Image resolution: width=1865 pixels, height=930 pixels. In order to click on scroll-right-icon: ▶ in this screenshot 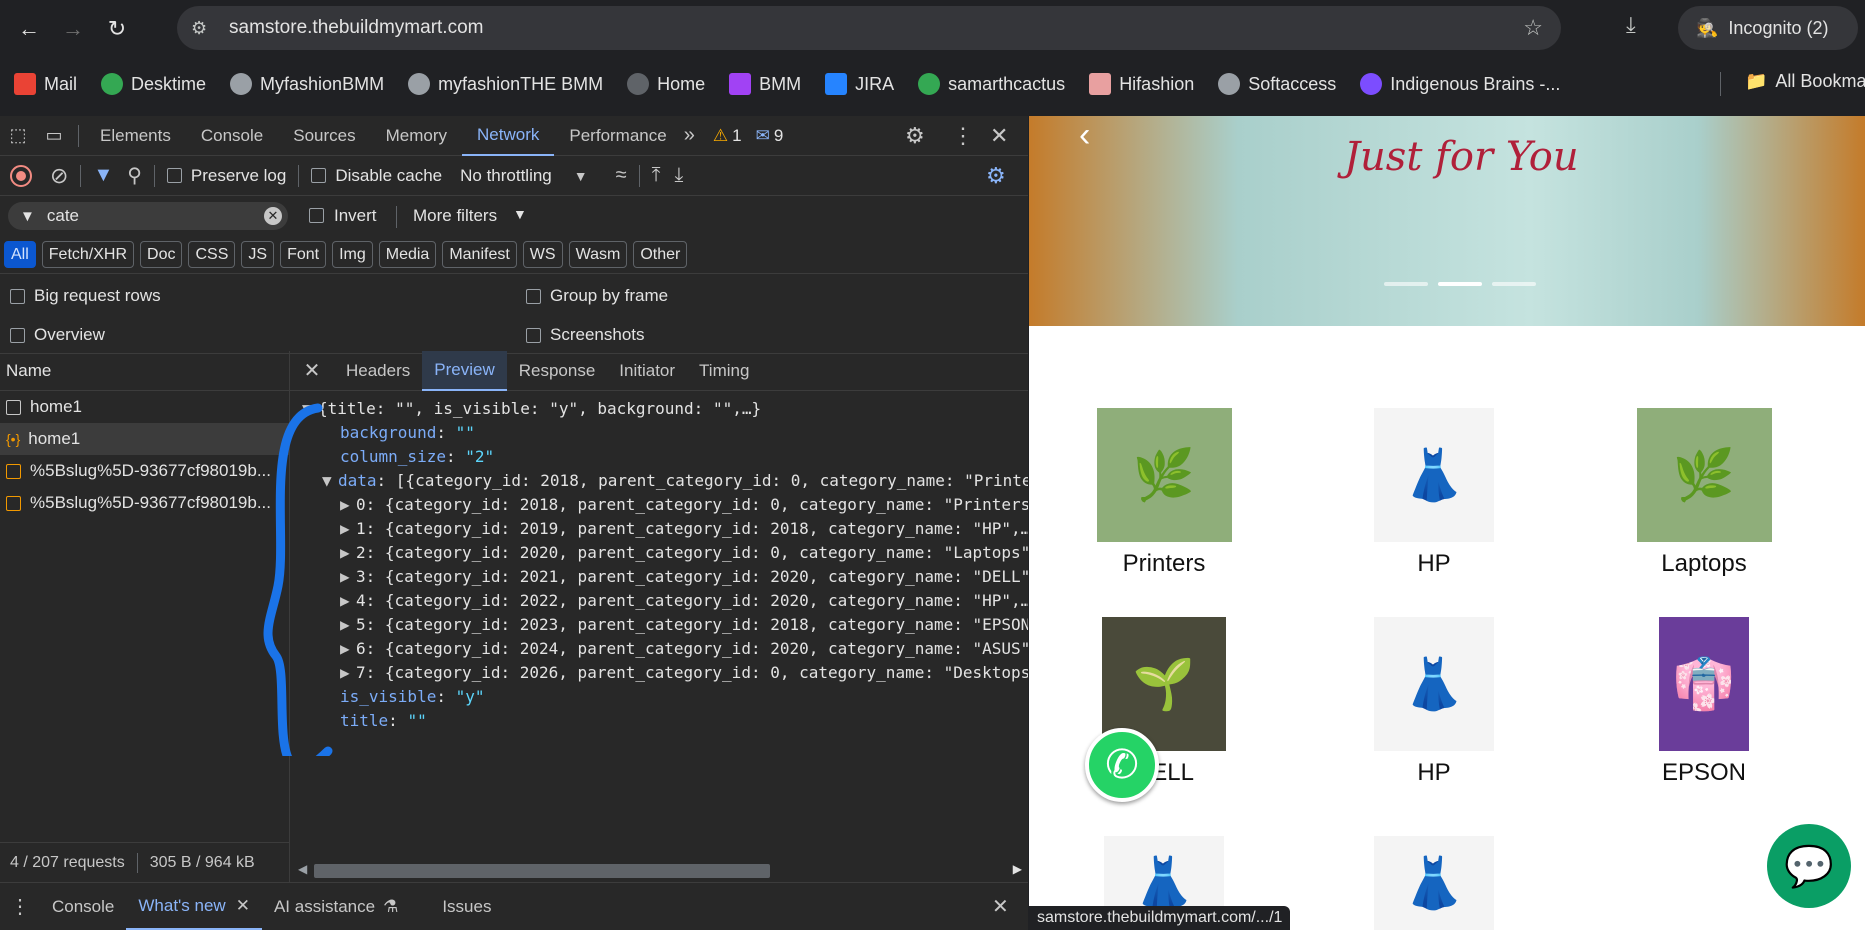, I will do `click(1017, 869)`.